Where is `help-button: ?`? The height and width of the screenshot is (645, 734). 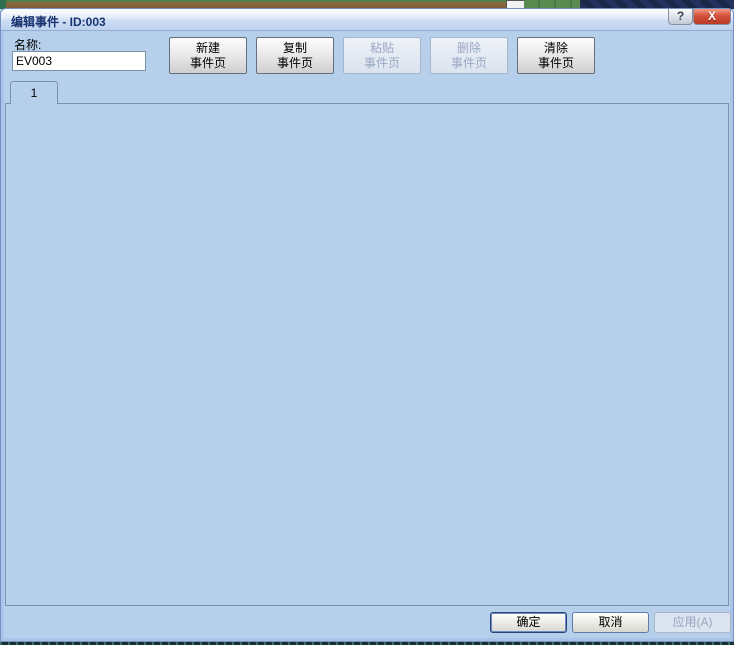 help-button: ? is located at coordinates (680, 17).